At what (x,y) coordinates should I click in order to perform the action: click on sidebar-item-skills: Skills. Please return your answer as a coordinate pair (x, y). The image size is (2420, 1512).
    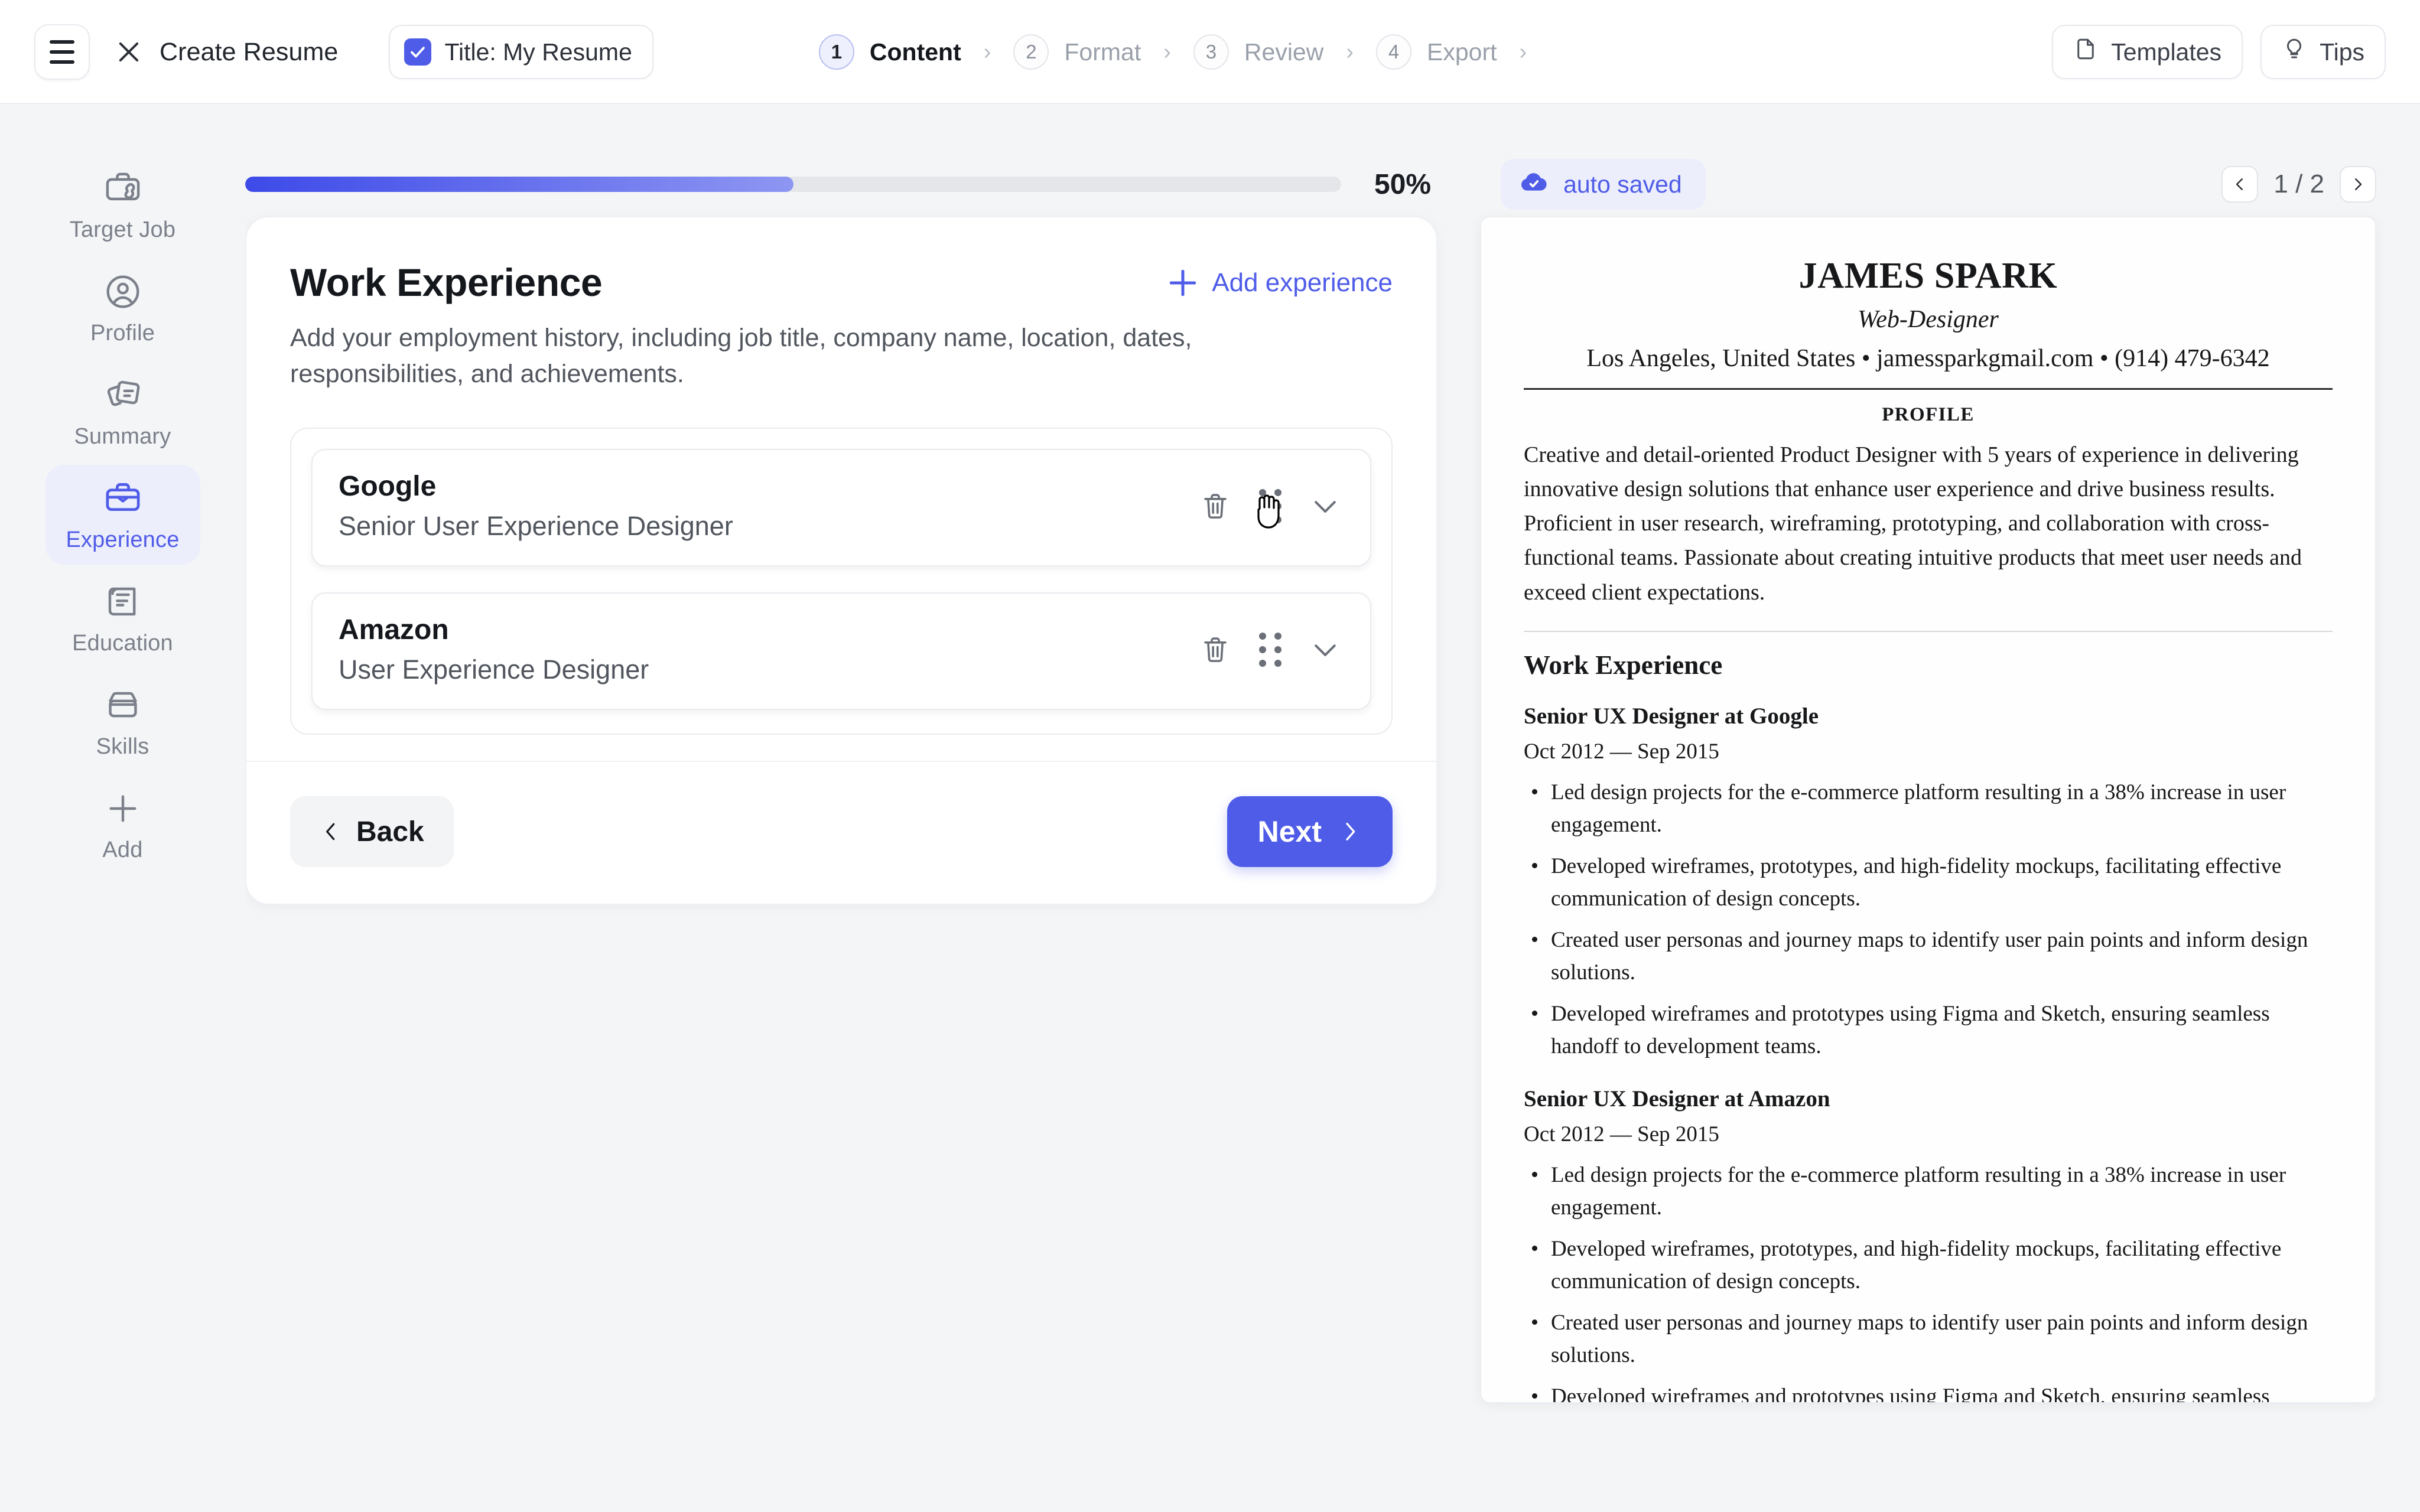
    Looking at the image, I should click on (122, 721).